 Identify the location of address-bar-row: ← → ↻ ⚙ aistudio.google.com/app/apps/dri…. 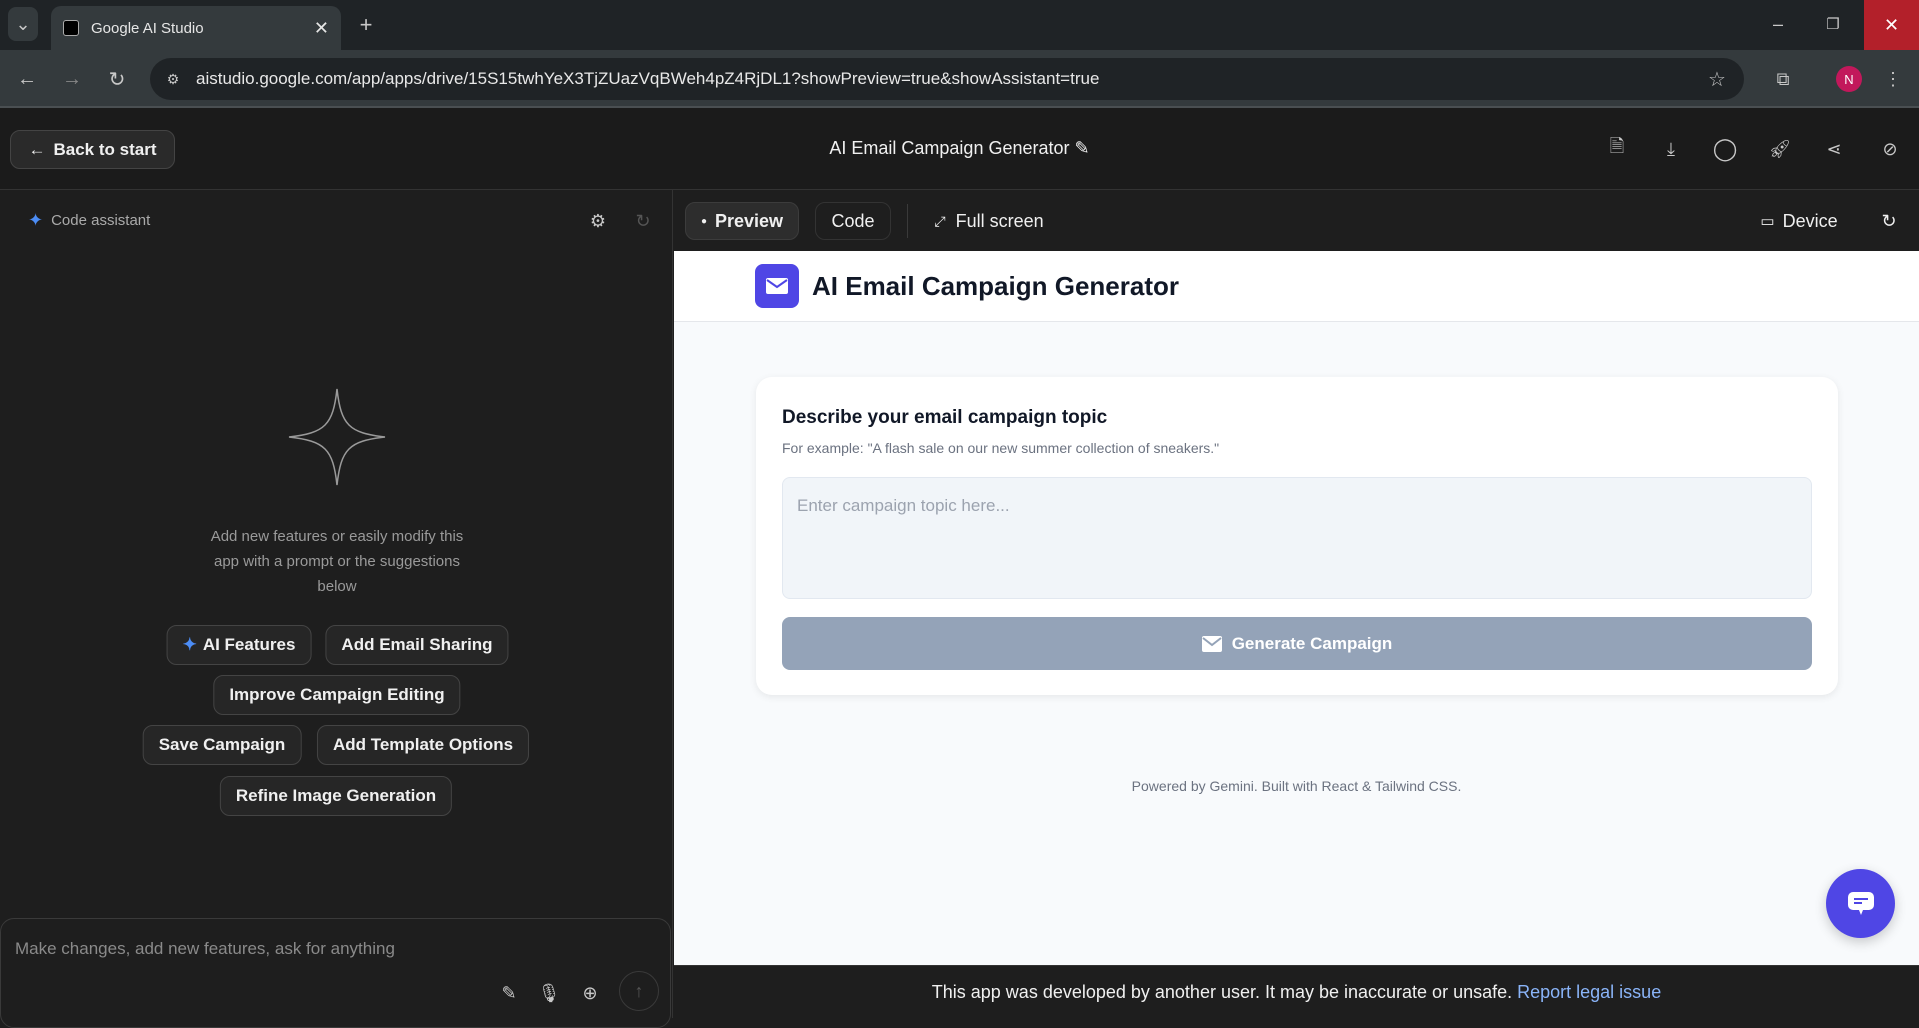
(959, 79).